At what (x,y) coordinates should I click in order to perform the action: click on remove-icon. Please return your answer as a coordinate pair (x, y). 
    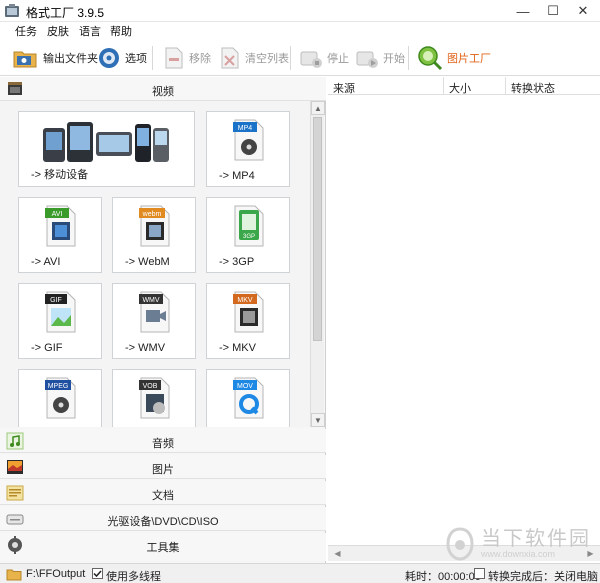
    Looking at the image, I should click on (174, 58).